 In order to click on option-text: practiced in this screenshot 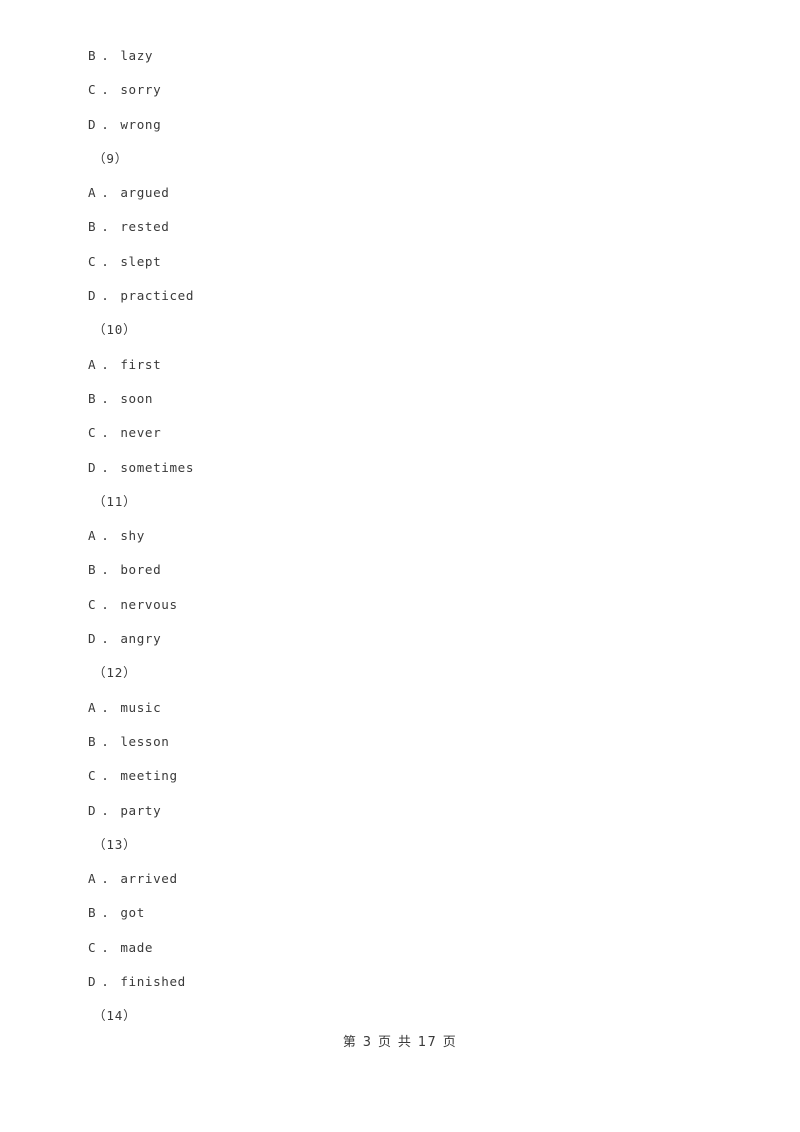, I will do `click(157, 296)`.